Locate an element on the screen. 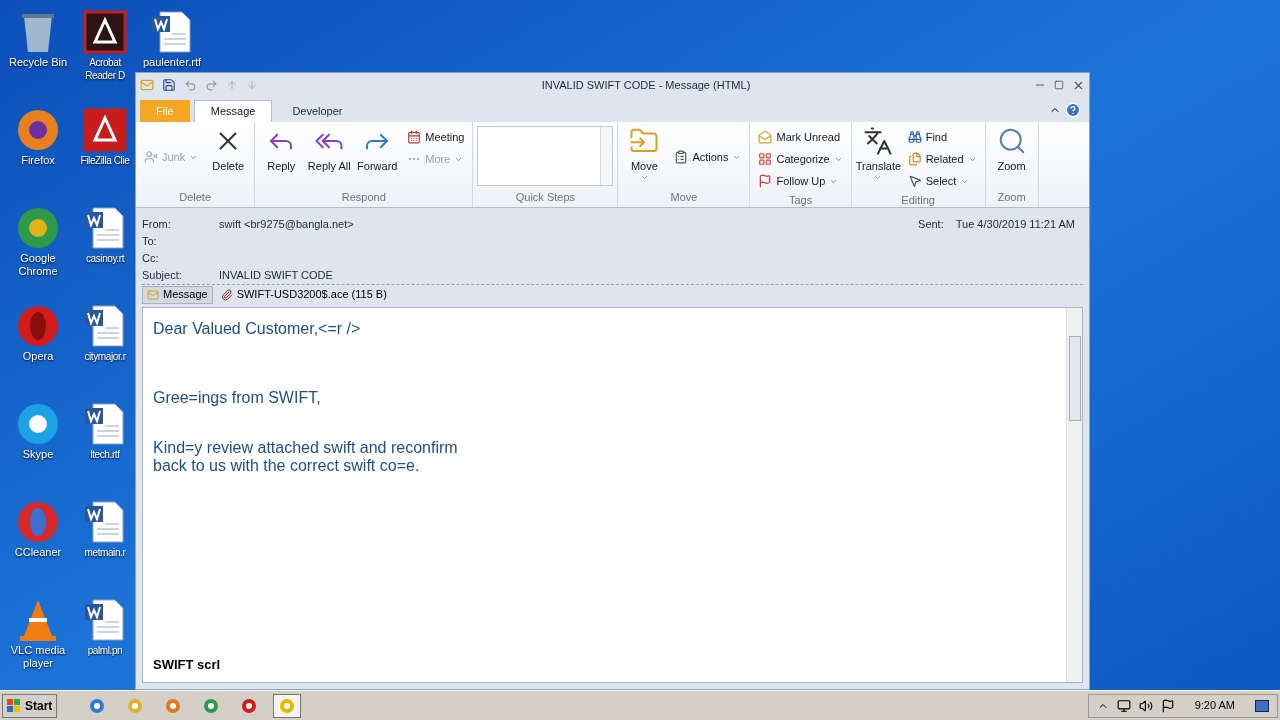 The image size is (1280, 720). desktop-icon: Recycle Bin is located at coordinates (38, 38).